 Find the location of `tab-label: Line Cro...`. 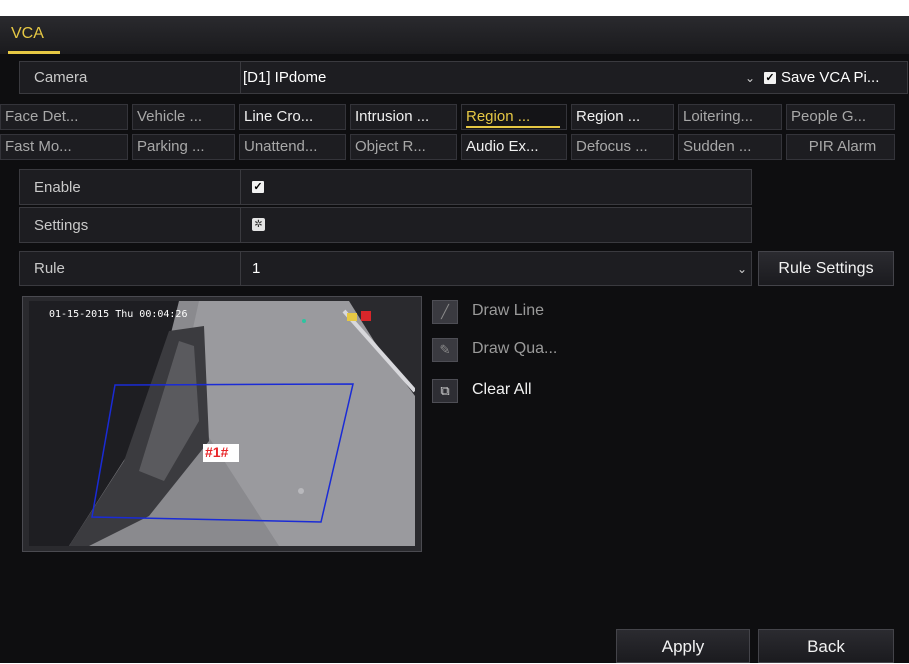

tab-label: Line Cro... is located at coordinates (279, 116).